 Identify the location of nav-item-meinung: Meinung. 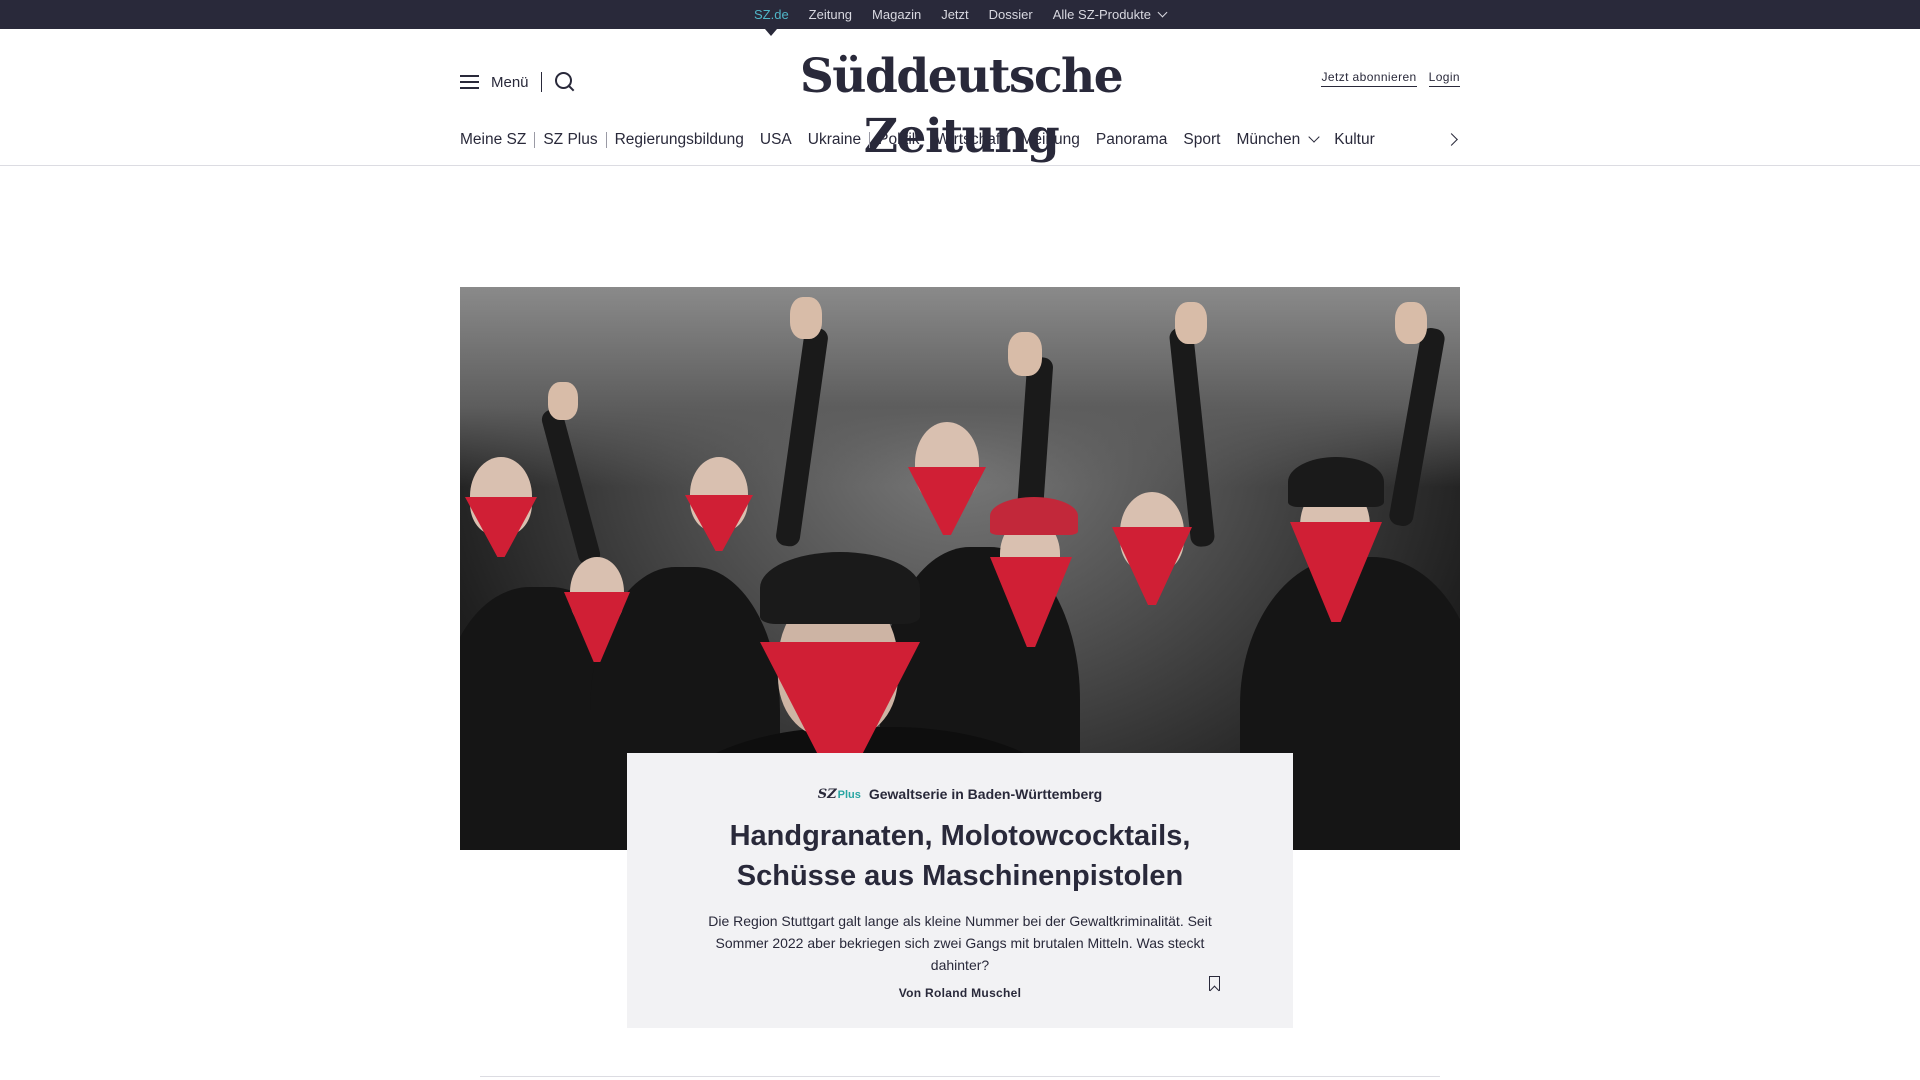
(1049, 140).